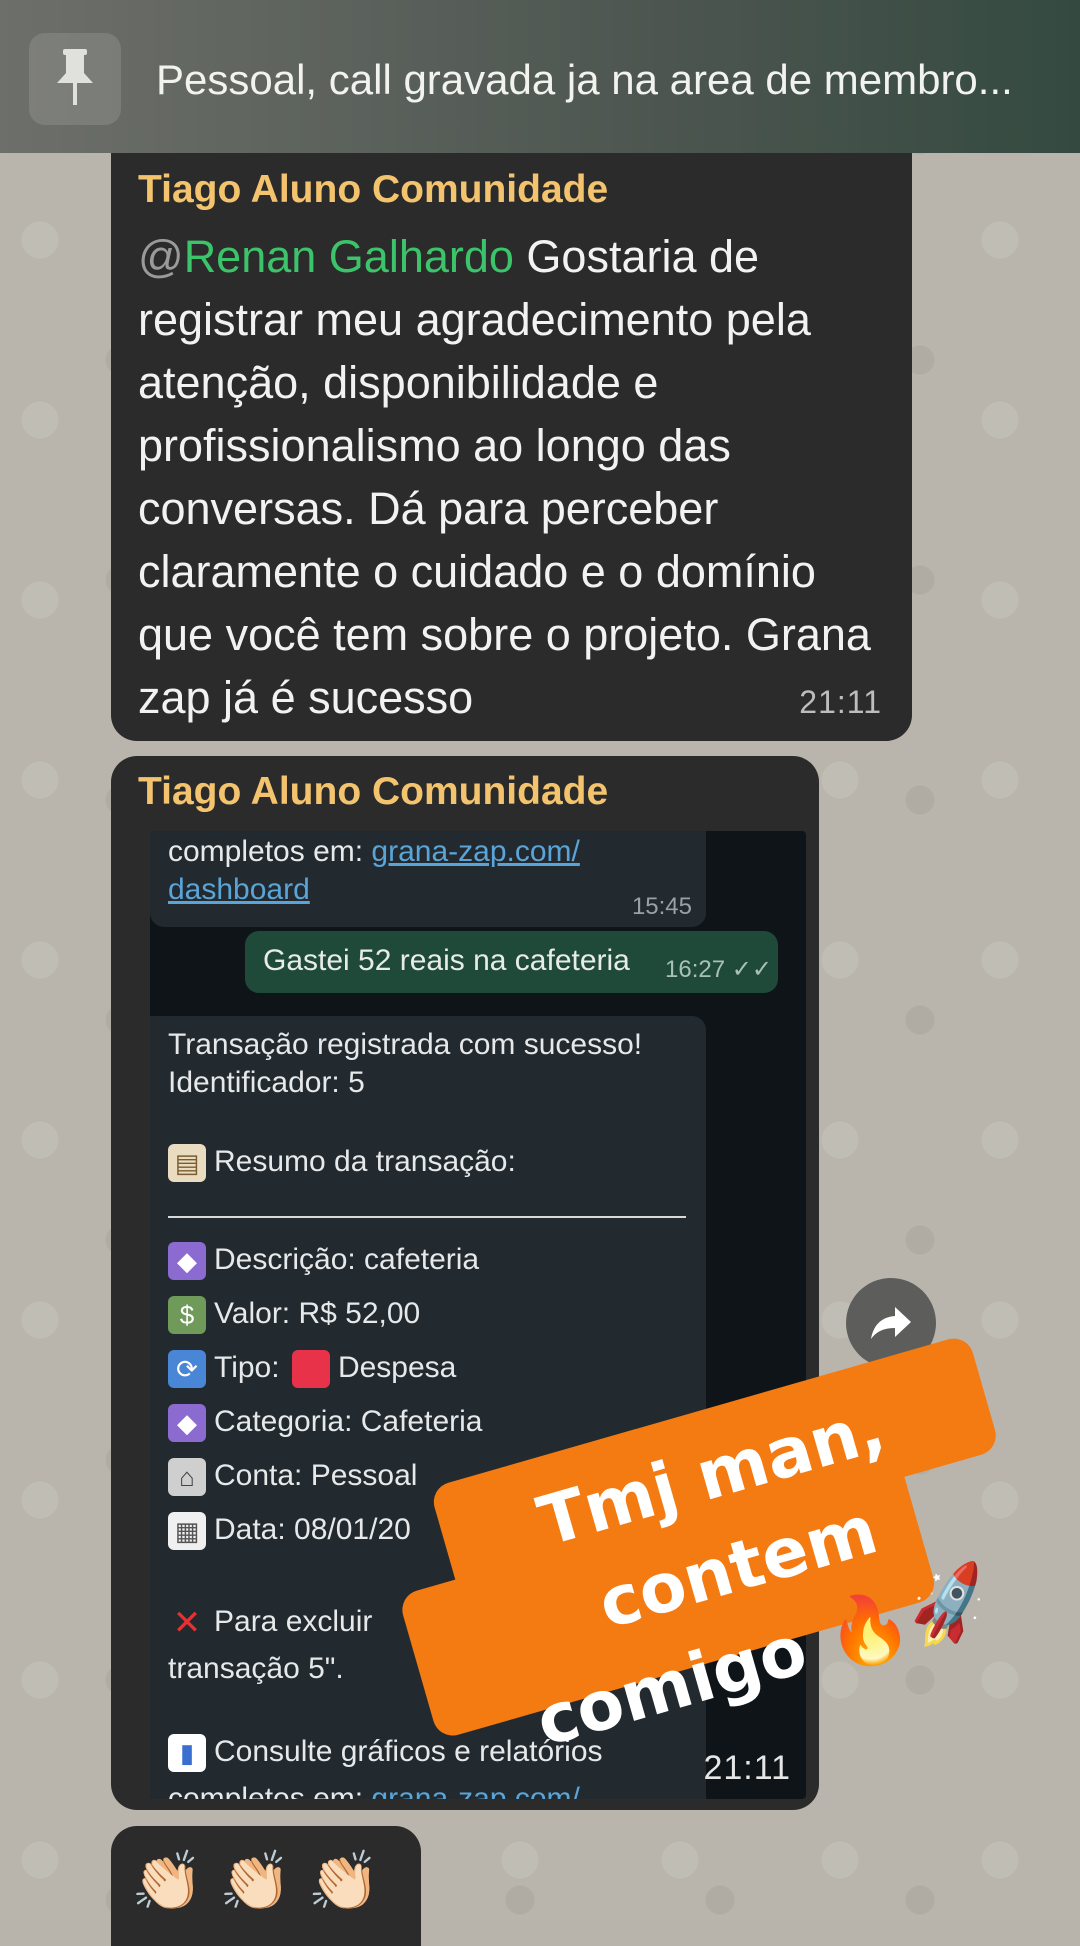 The width and height of the screenshot is (1080, 1946). I want to click on red-square-icon, so click(310, 1369).